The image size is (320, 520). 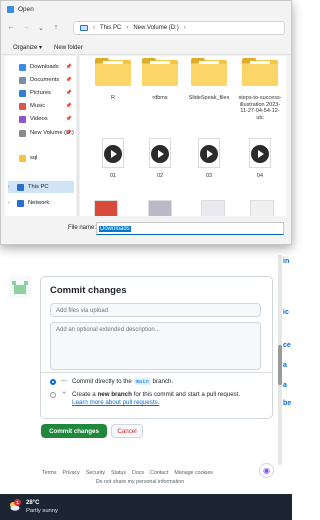 I want to click on drive-icon, so click(x=22, y=133).